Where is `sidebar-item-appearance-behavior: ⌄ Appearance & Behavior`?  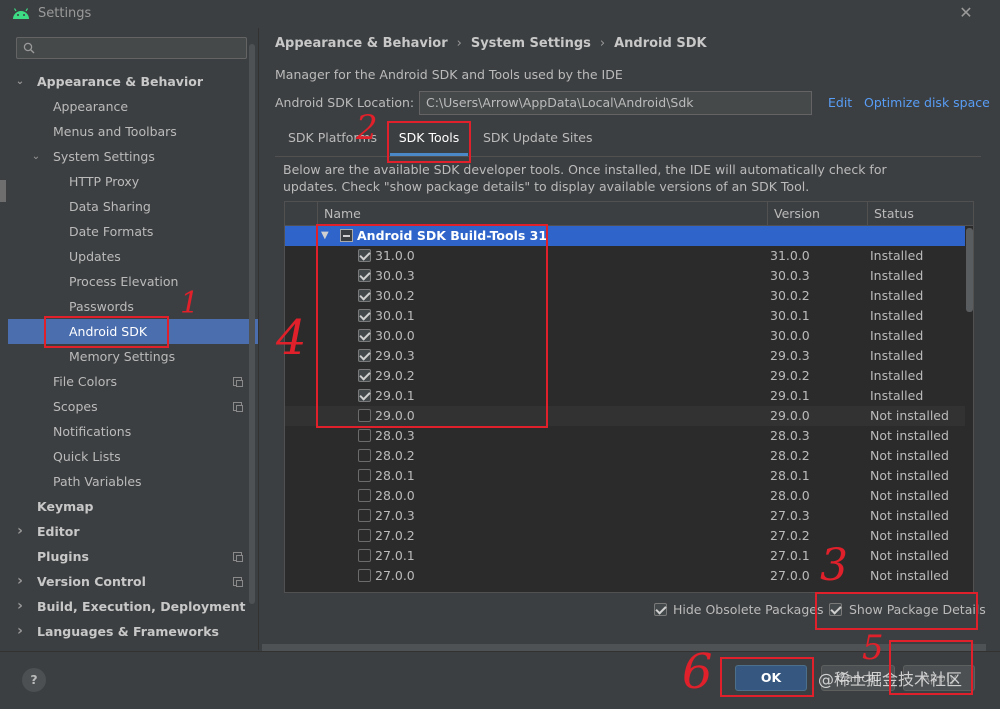 sidebar-item-appearance-behavior: ⌄ Appearance & Behavior is located at coordinates (133, 81).